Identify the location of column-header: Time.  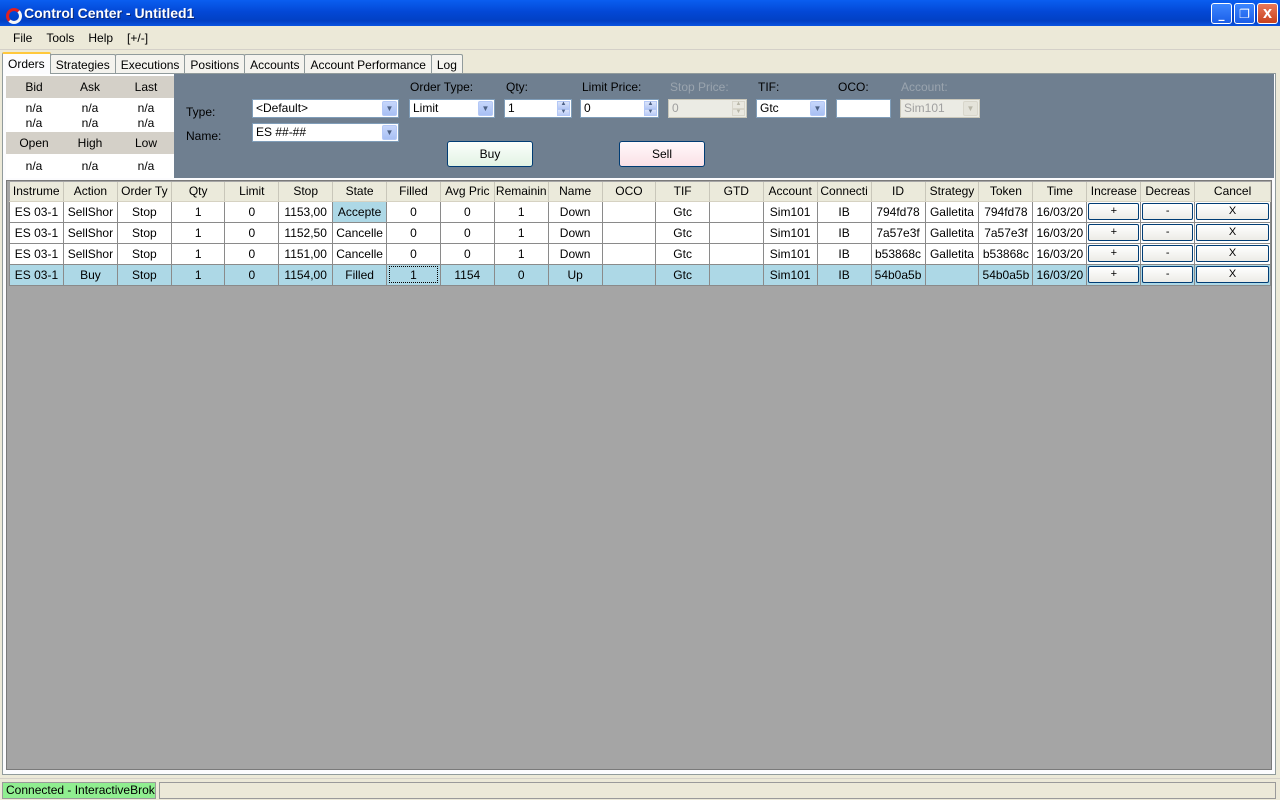
(1060, 192).